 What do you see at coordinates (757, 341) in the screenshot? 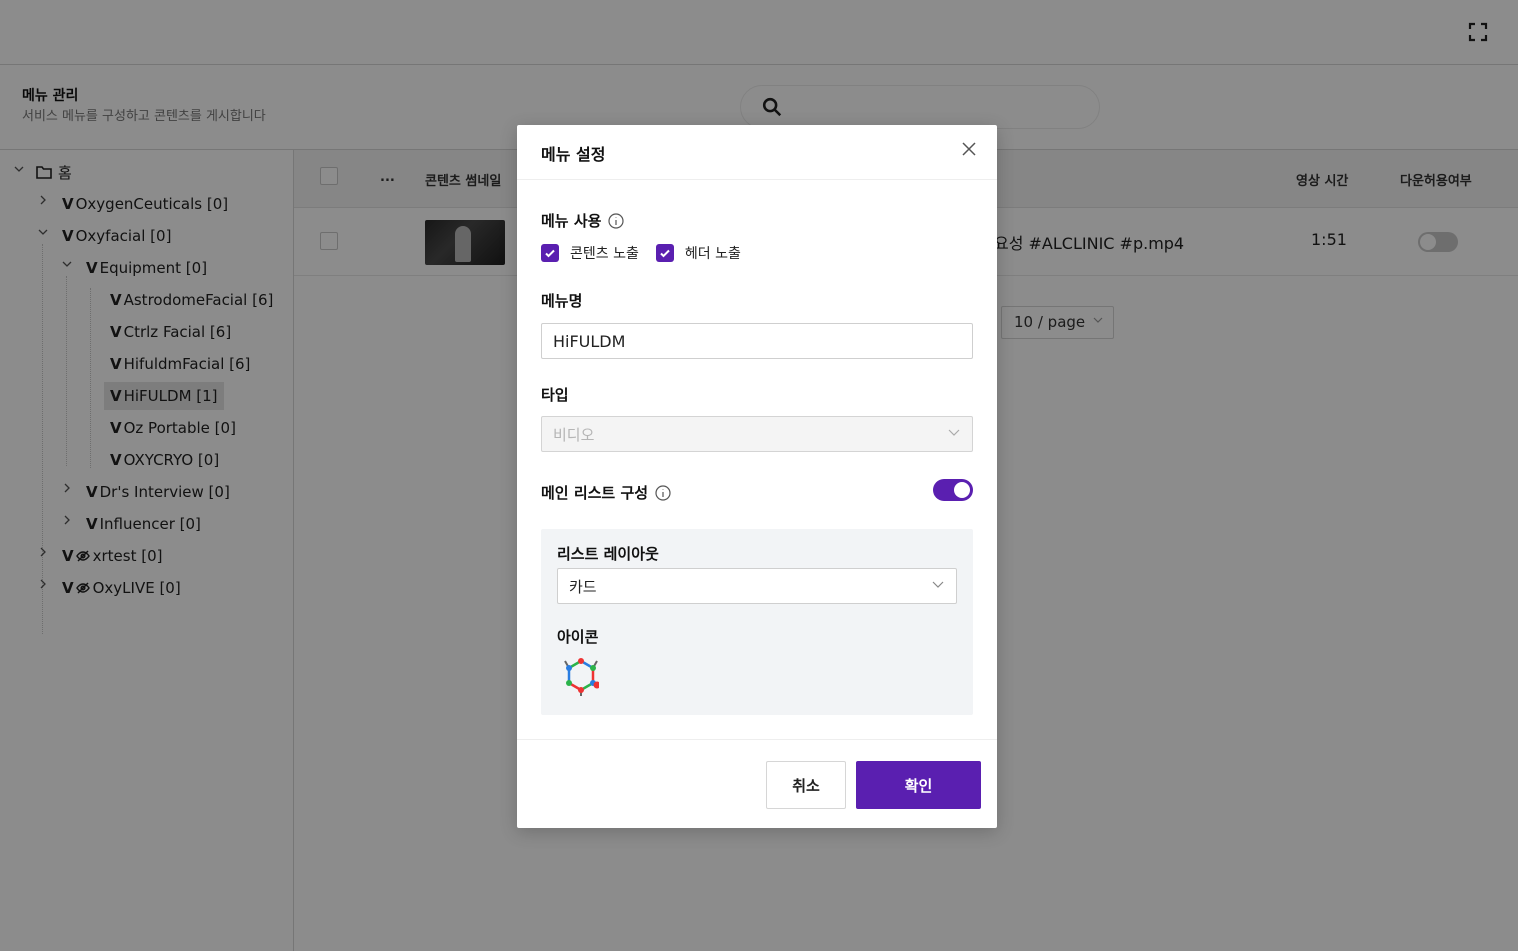
I see `menu-name-input` at bounding box center [757, 341].